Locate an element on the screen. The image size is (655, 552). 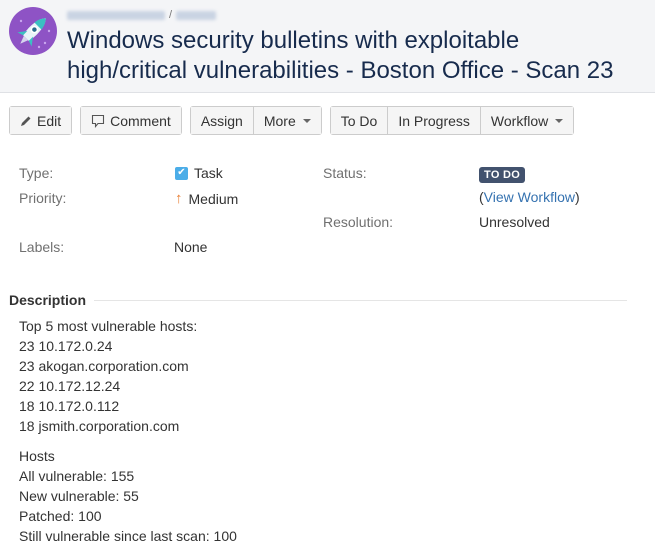
task-checkbox-icon: ✔ is located at coordinates (181, 173).